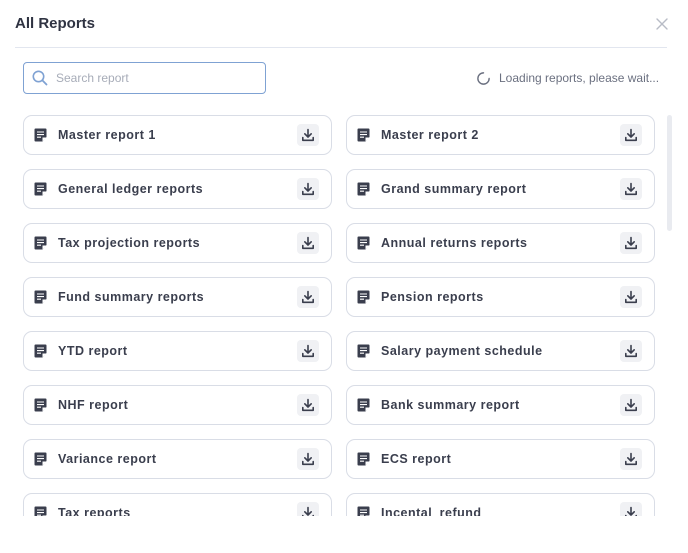 The height and width of the screenshot is (553, 688). Describe the element at coordinates (500, 459) in the screenshot. I see `report-card: ECS report` at that location.